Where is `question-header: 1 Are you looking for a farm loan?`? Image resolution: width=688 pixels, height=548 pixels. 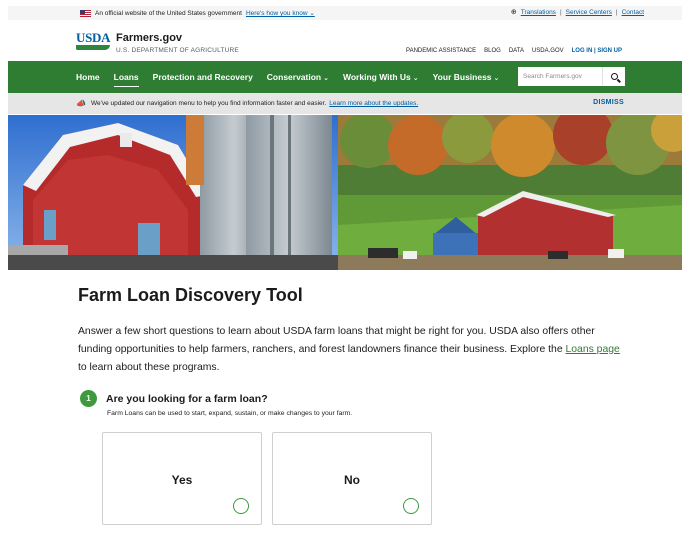
question-header: 1 Are you looking for a farm loan? is located at coordinates (330, 398).